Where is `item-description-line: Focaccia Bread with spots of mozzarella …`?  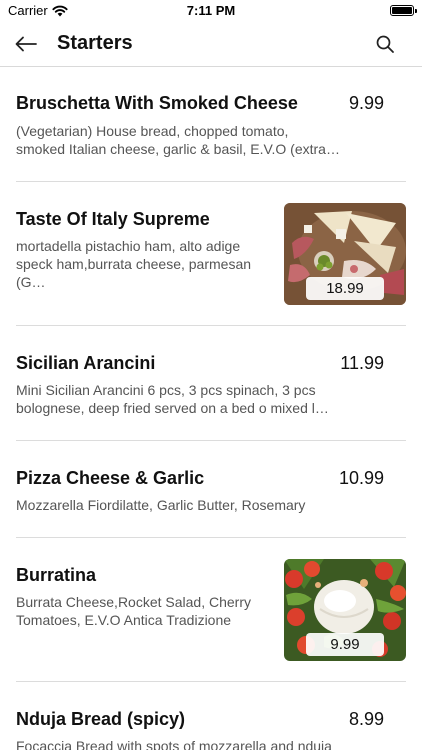 item-description-line: Focaccia Bread with spots of mozzarella … is located at coordinates (174, 744).